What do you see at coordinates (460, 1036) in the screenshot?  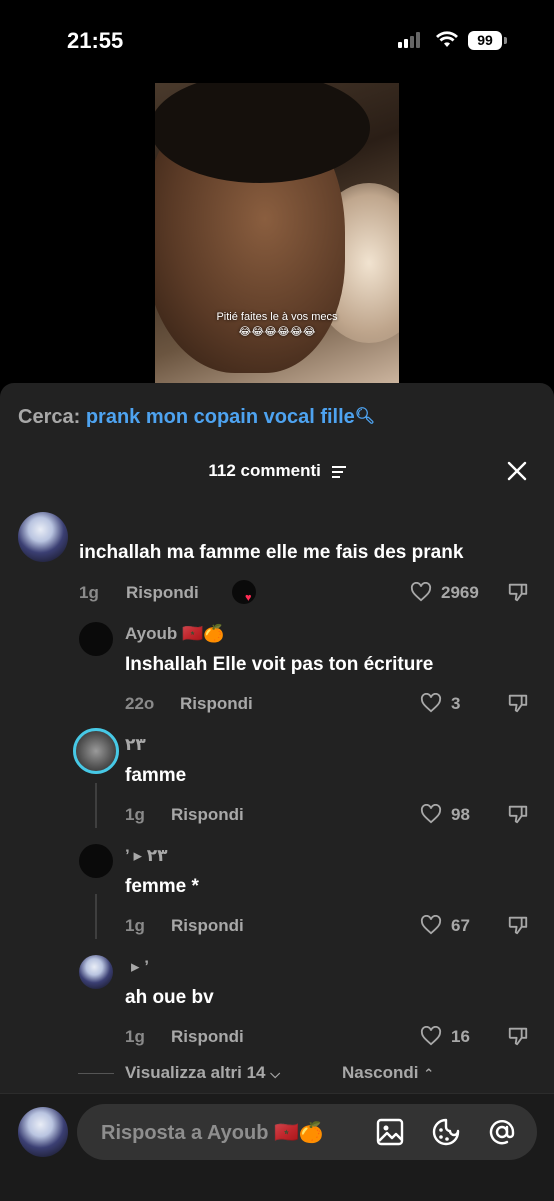 I see `like-count: 16` at bounding box center [460, 1036].